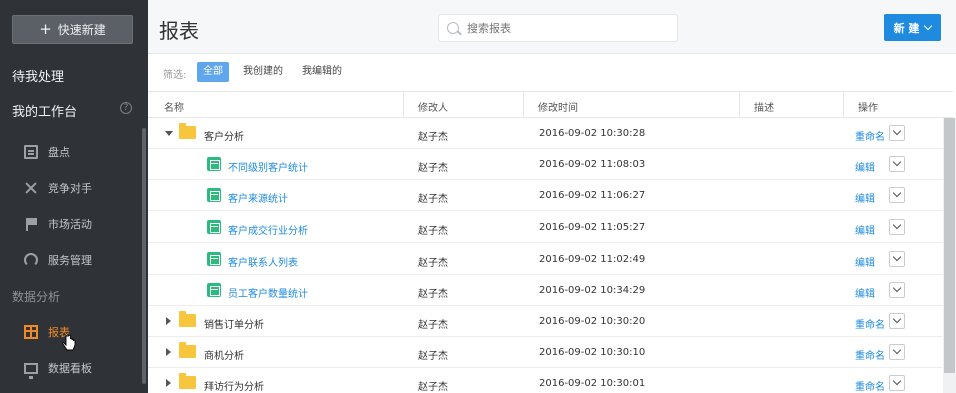  Describe the element at coordinates (592, 383) in the screenshot. I see `row-time: 2016-09-02 10:30:01` at that location.